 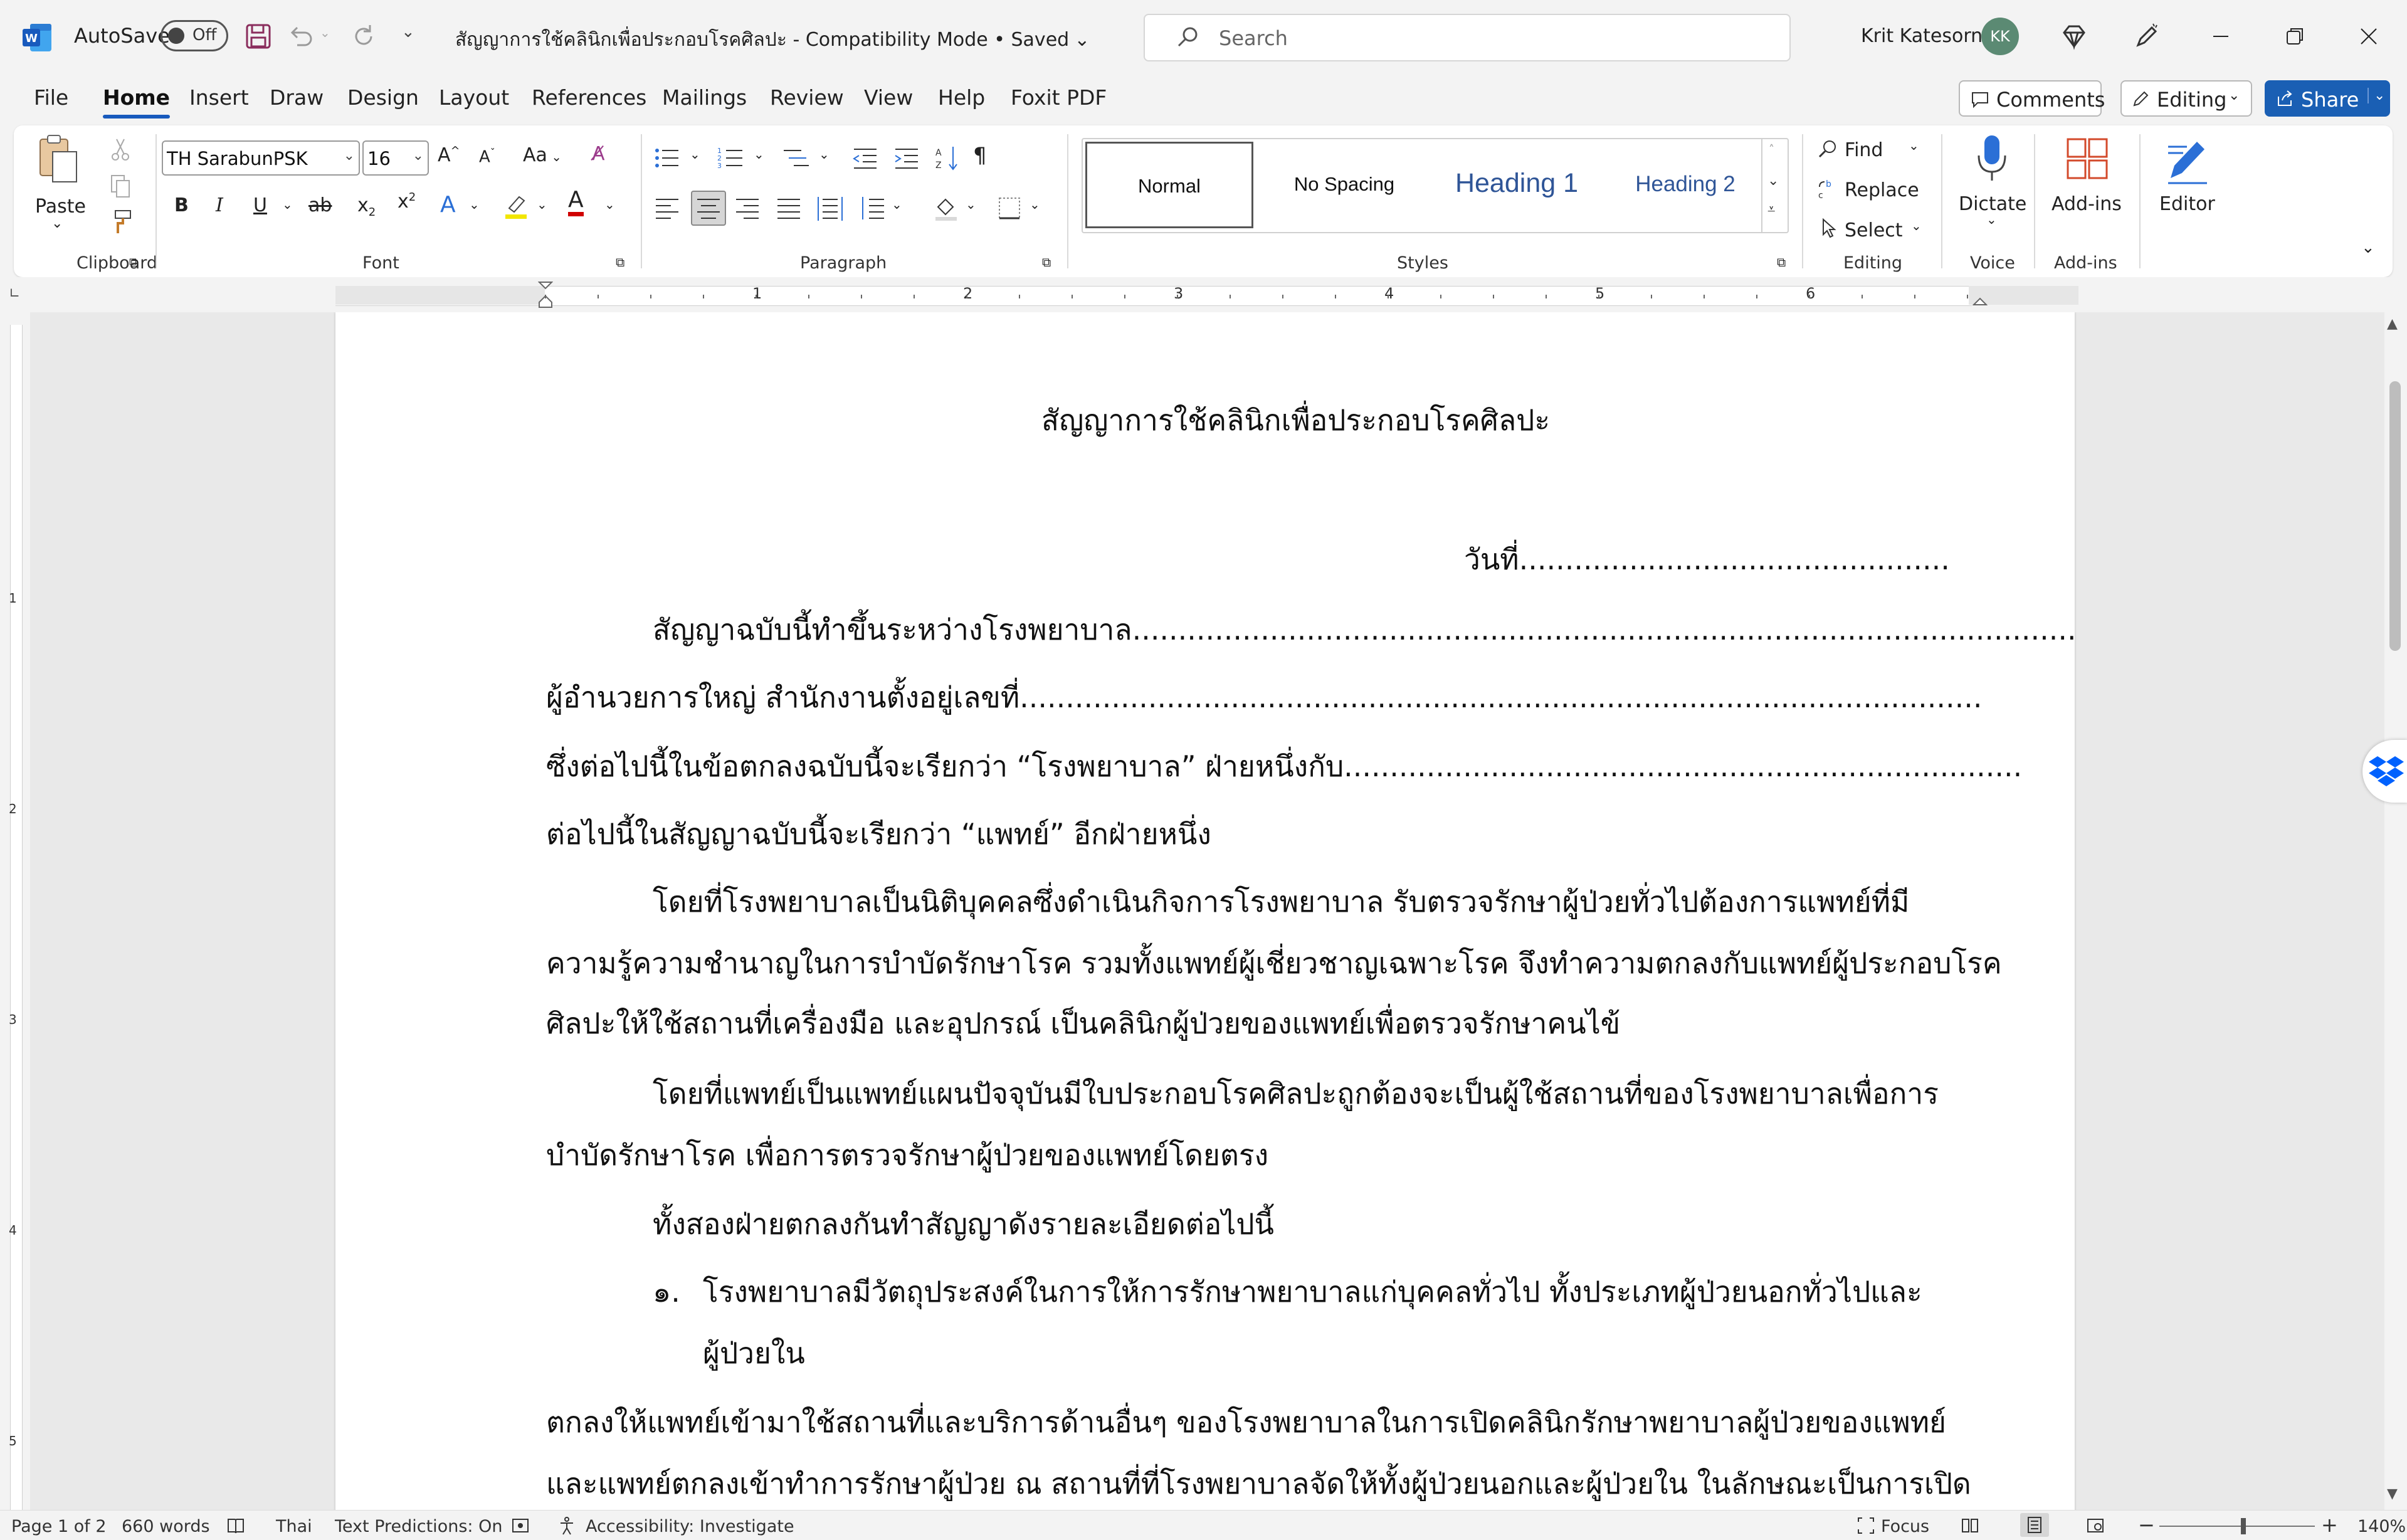 What do you see at coordinates (1879, 190) in the screenshot?
I see `replace-button: bc Replace` at bounding box center [1879, 190].